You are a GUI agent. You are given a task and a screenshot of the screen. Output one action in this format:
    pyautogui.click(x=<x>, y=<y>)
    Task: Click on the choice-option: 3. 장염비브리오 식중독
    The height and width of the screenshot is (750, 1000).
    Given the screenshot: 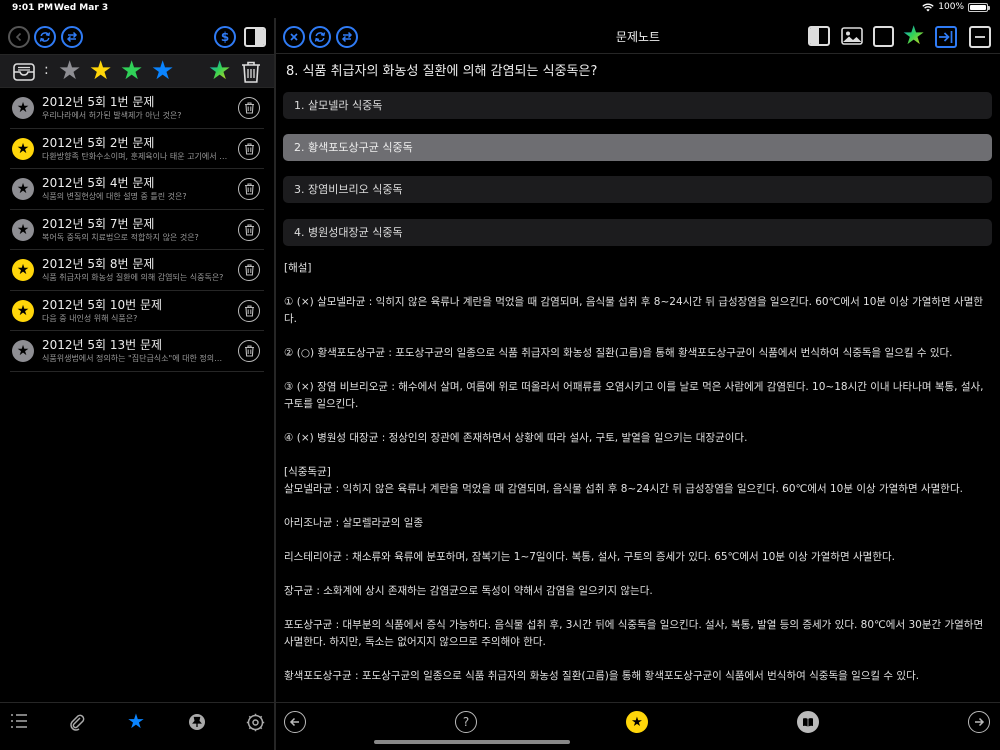 What is the action you would take?
    pyautogui.click(x=637, y=189)
    